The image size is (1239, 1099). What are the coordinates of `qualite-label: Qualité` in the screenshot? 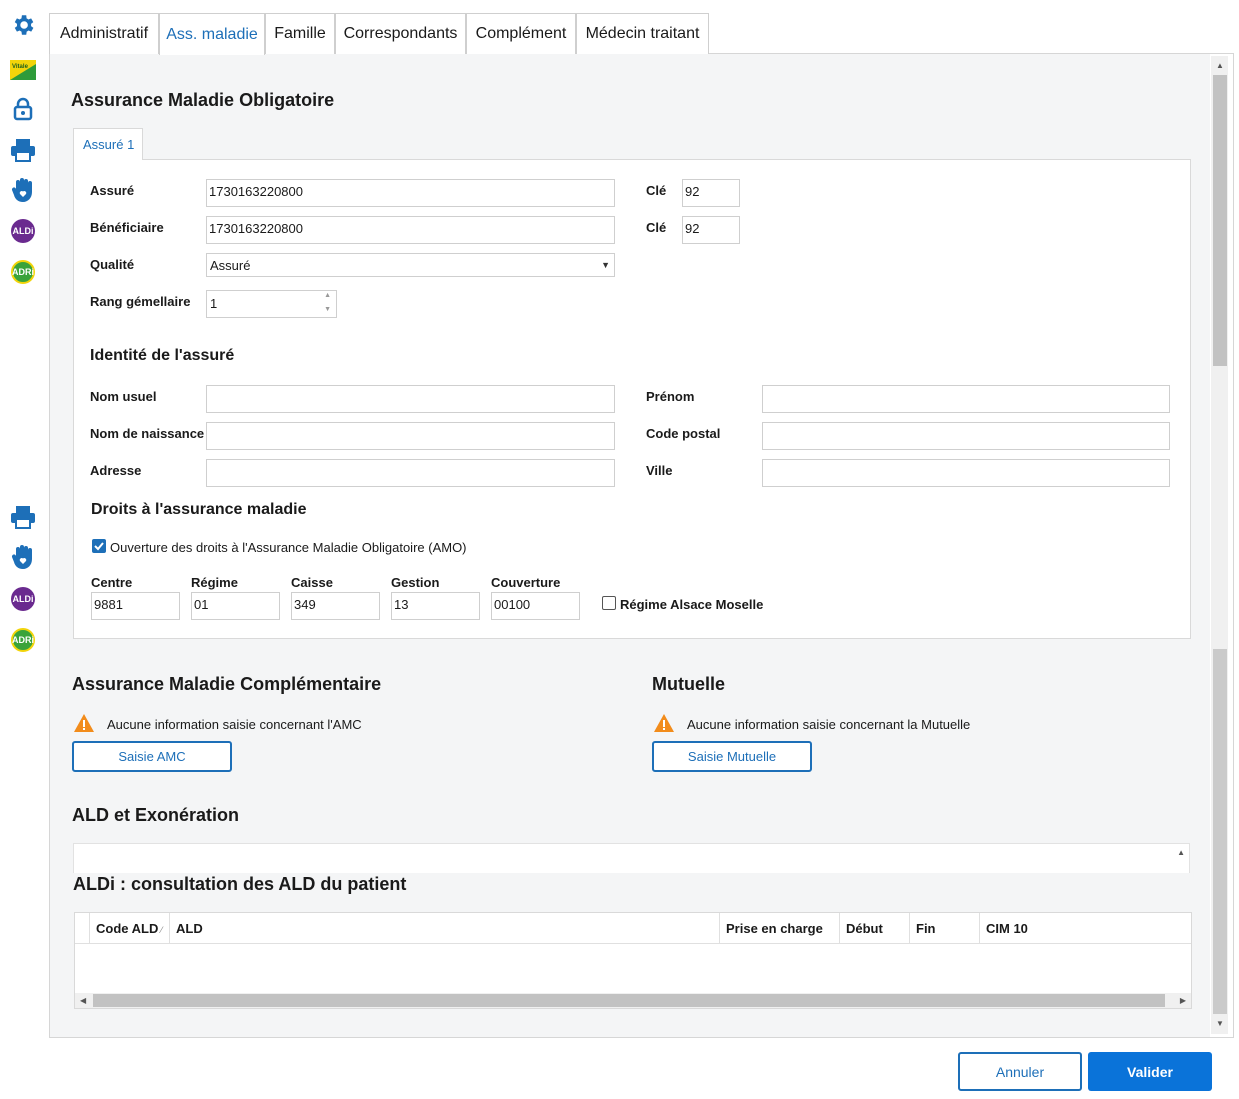 It's located at (112, 264).